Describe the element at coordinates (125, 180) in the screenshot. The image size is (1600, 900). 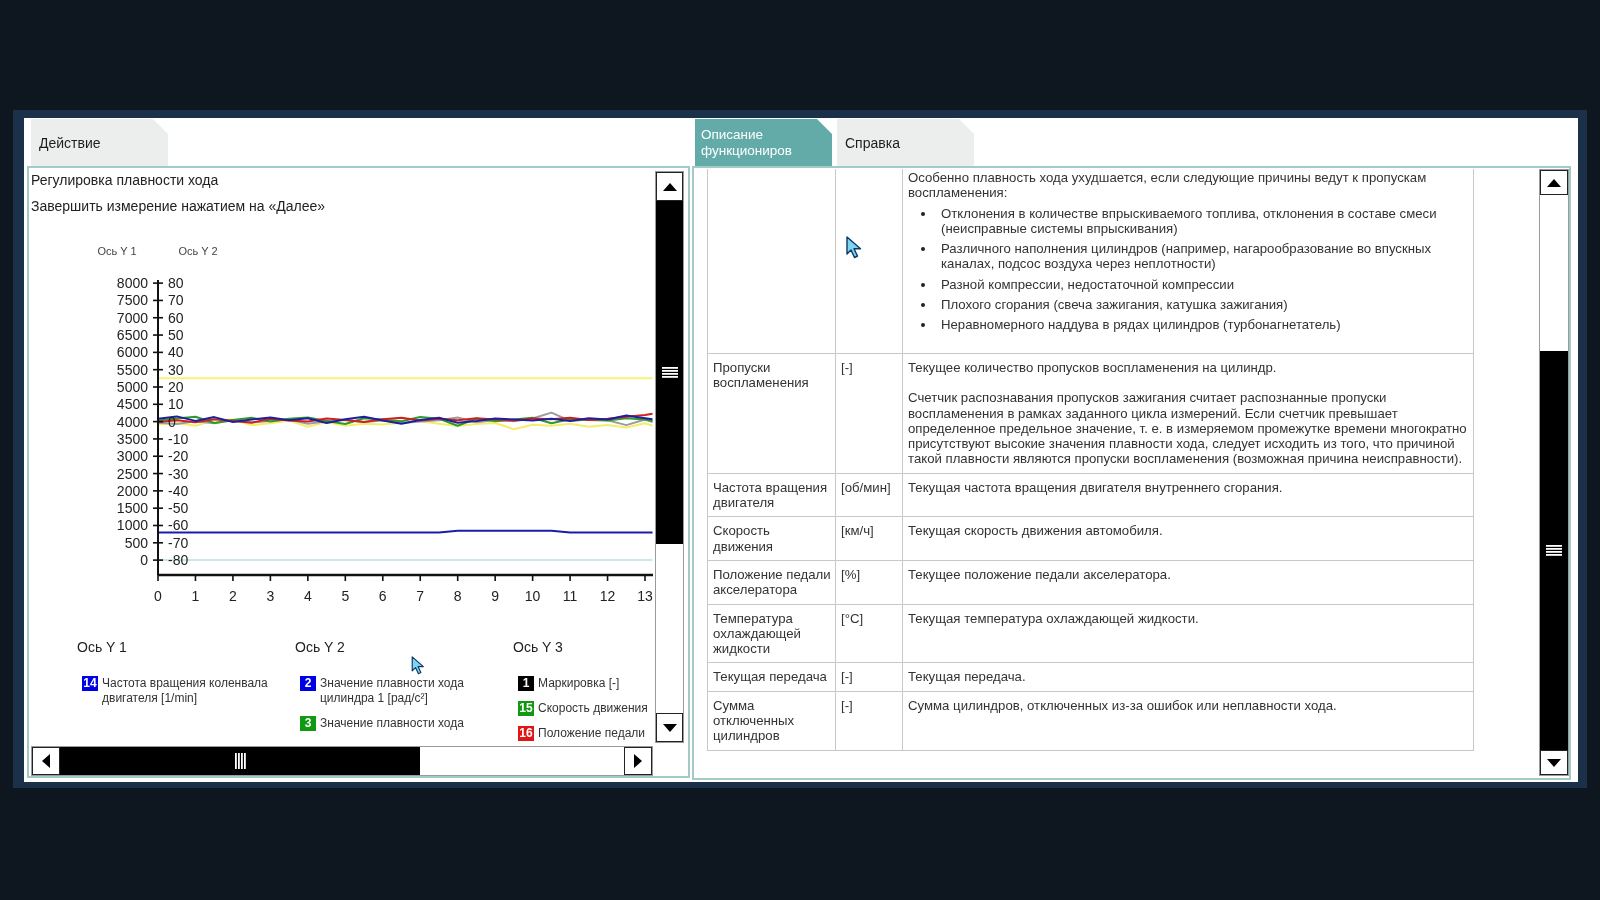
I see `panel-title: Регулировка плавности хода` at that location.